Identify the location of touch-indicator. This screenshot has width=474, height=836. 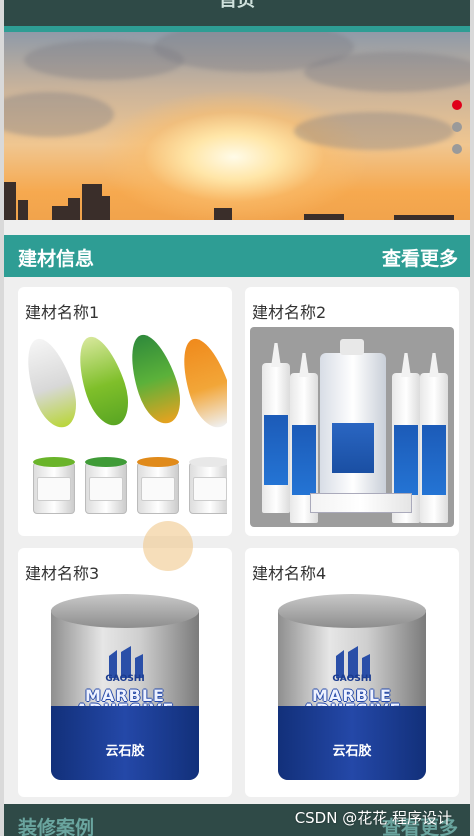
(168, 546).